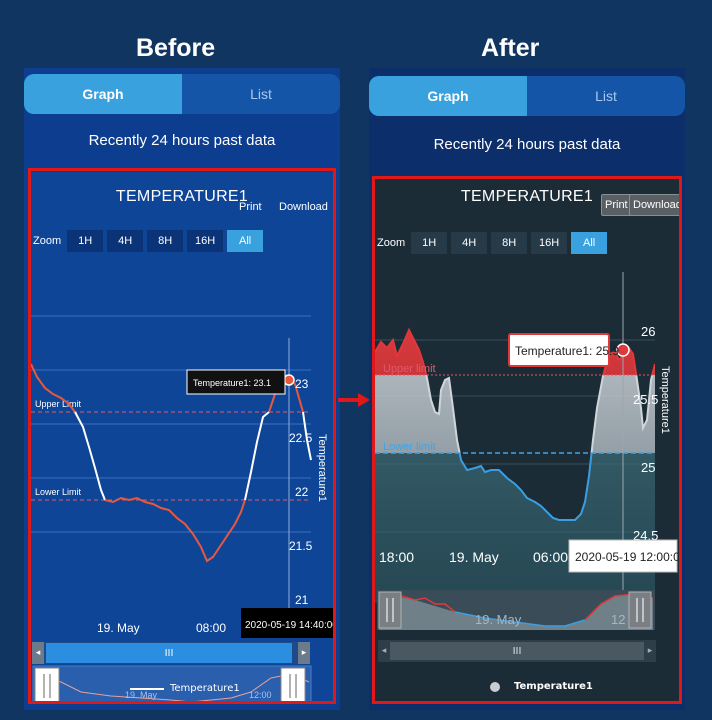 The width and height of the screenshot is (712, 720). I want to click on after-heading: After, so click(510, 48).